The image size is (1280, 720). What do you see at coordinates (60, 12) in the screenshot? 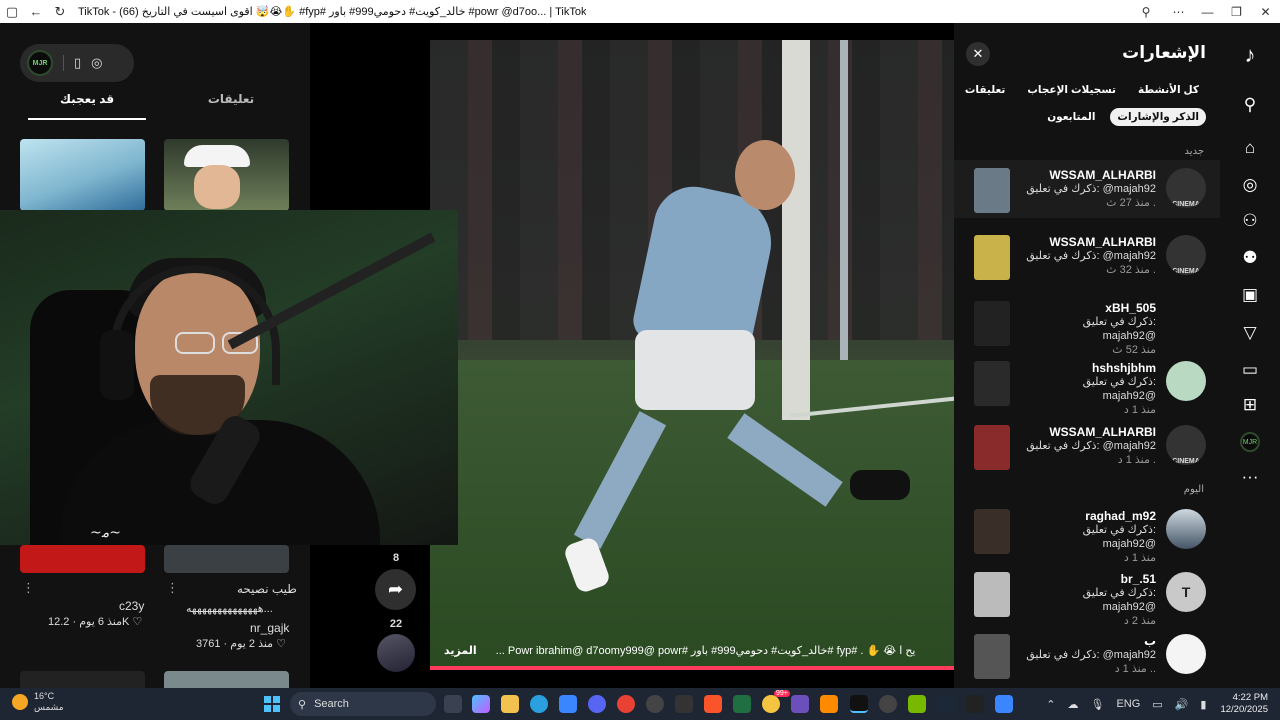
I see `refresh-icon: ↻` at bounding box center [60, 12].